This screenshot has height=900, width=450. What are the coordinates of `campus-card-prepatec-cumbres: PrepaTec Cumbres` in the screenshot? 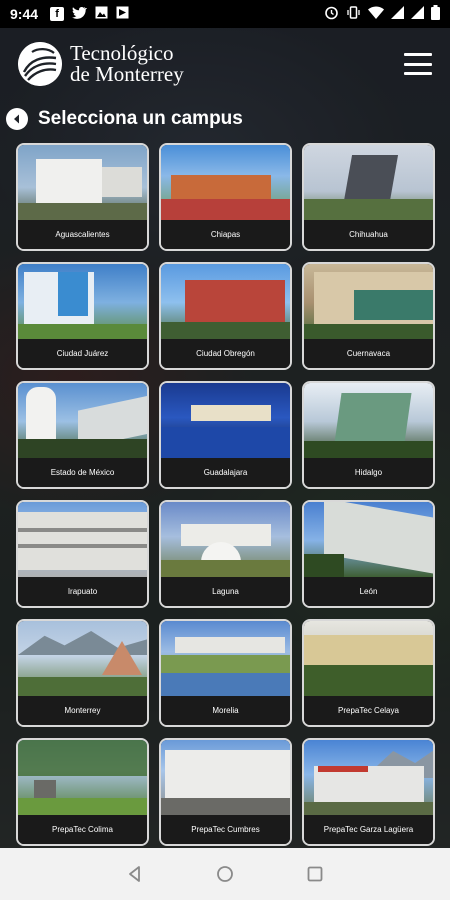 It's located at (225, 792).